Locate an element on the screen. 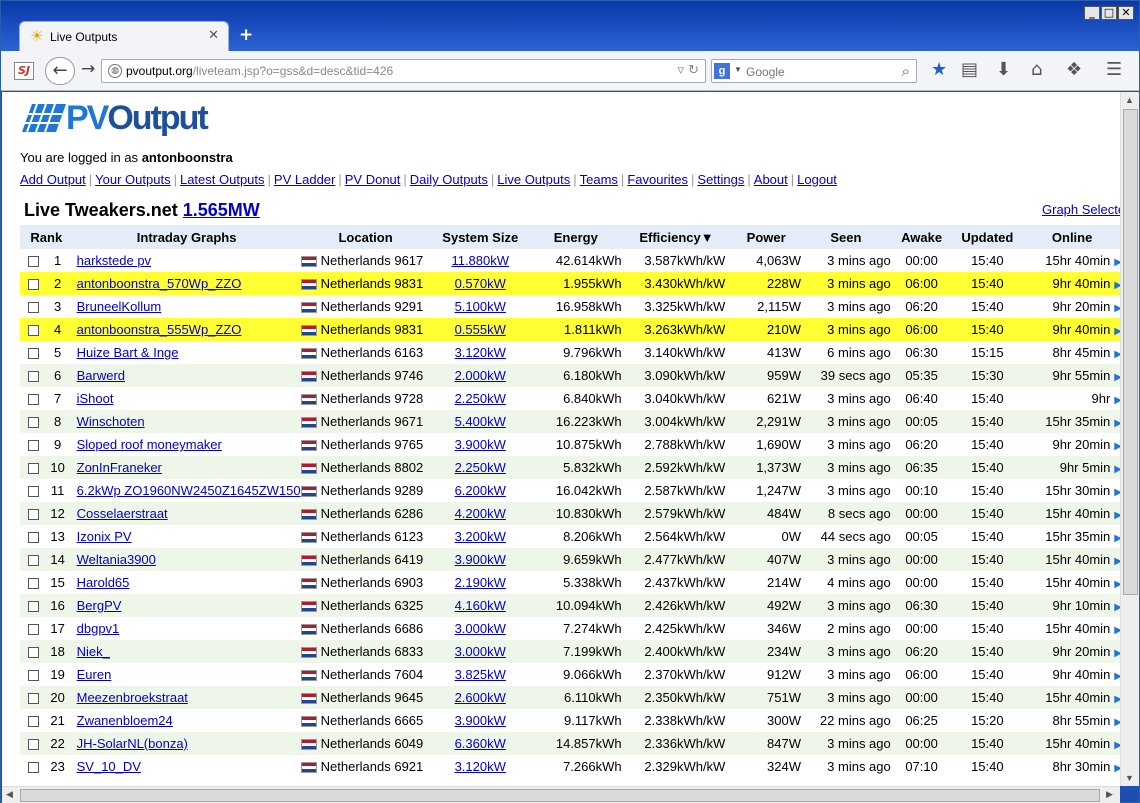 Image resolution: width=1140 pixels, height=803 pixels. download-icon: ⬇ is located at coordinates (1003, 70).